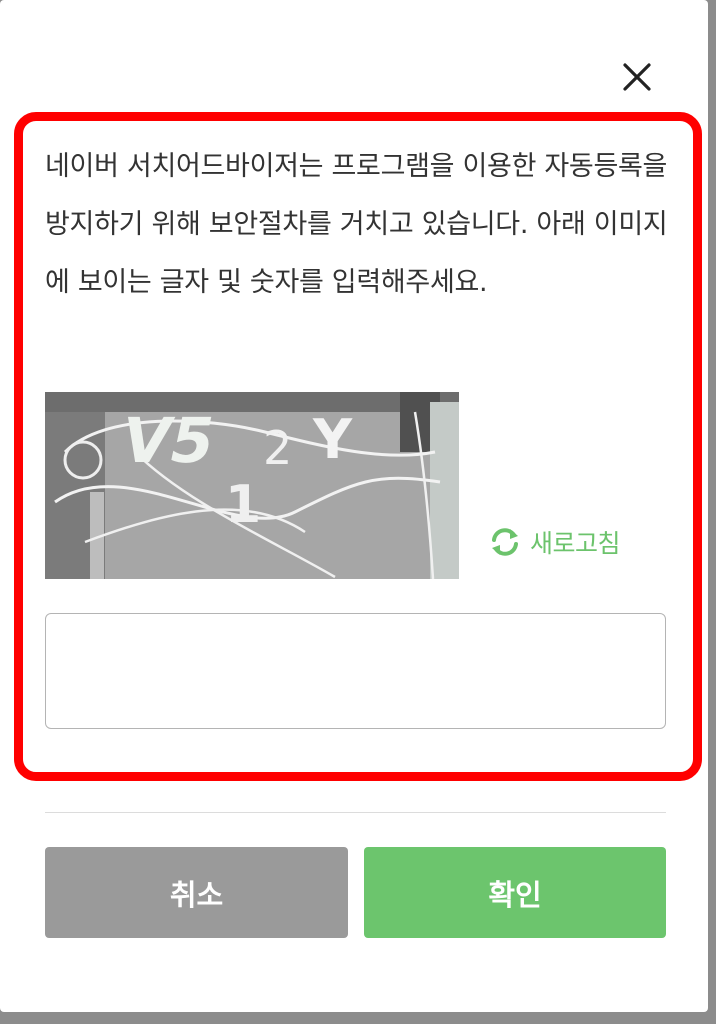  I want to click on svg-text: 1, so click(243, 505).